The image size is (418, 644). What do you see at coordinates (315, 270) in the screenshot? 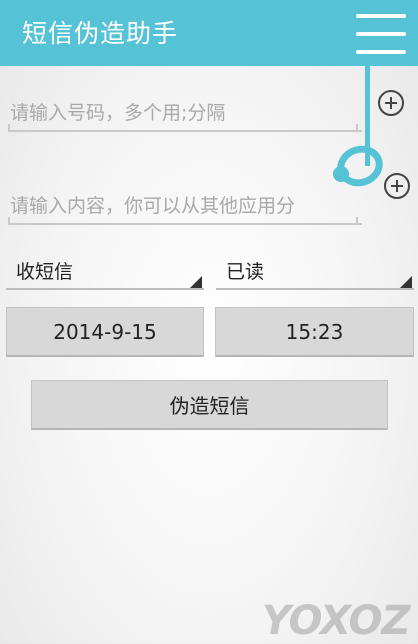
I see `read-status-spinner: 已读` at bounding box center [315, 270].